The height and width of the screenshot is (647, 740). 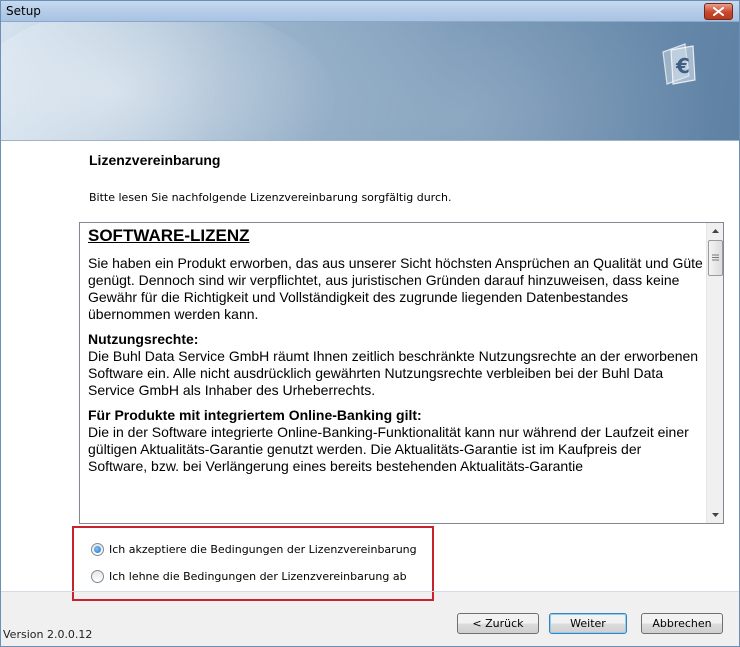 I want to click on euro-document-icon: €, so click(x=679, y=64).